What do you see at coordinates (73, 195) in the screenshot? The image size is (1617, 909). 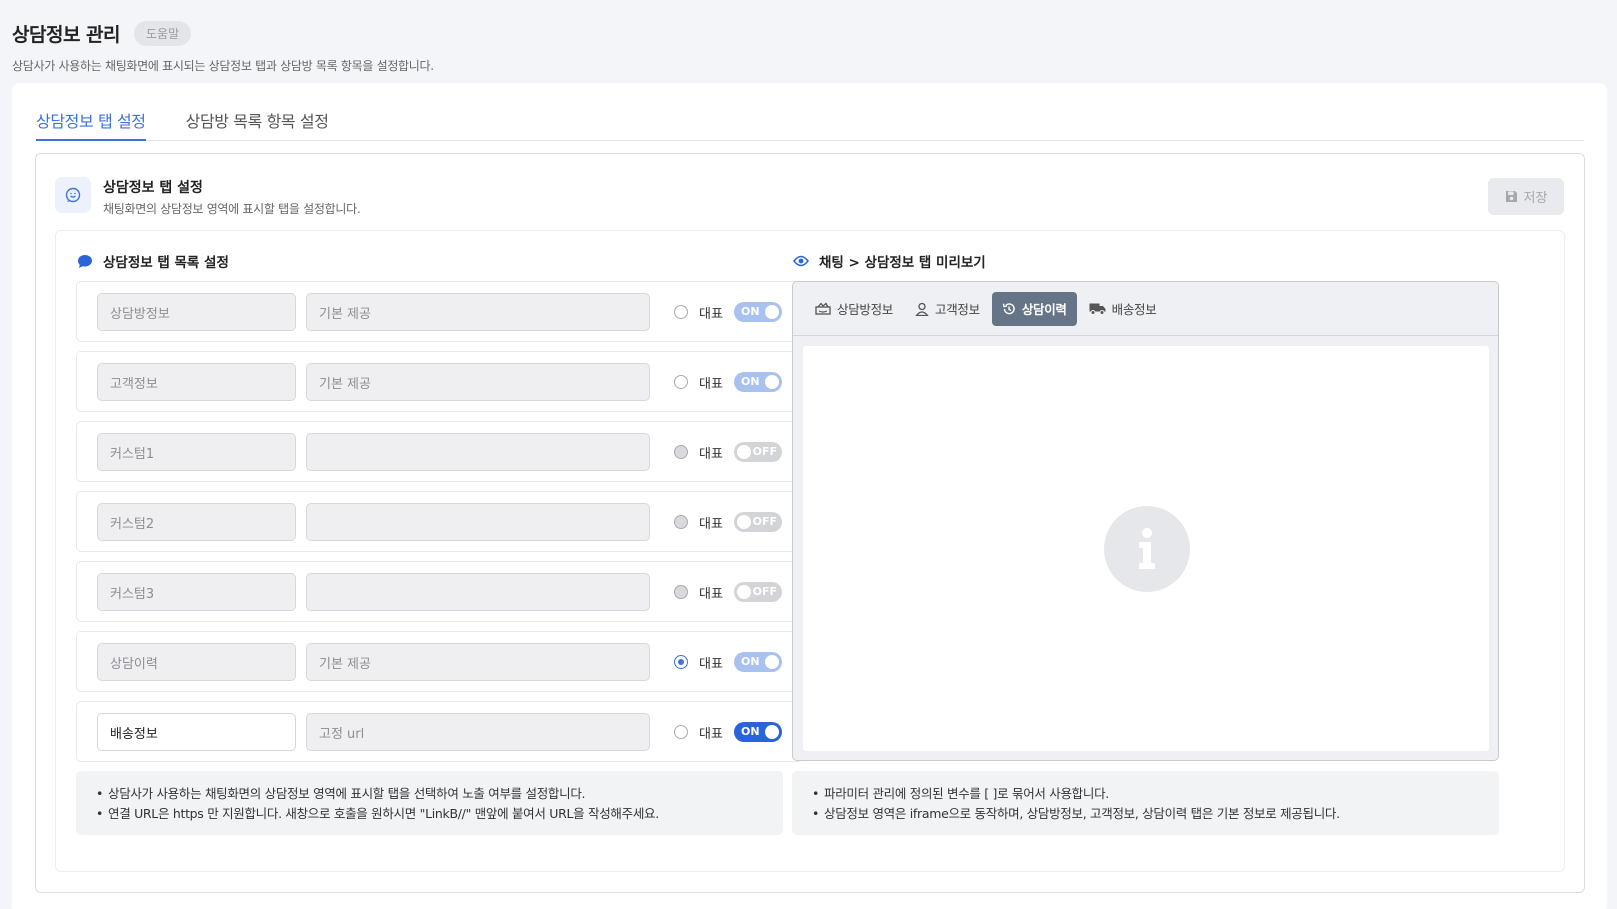 I see `chat-smile-icon` at bounding box center [73, 195].